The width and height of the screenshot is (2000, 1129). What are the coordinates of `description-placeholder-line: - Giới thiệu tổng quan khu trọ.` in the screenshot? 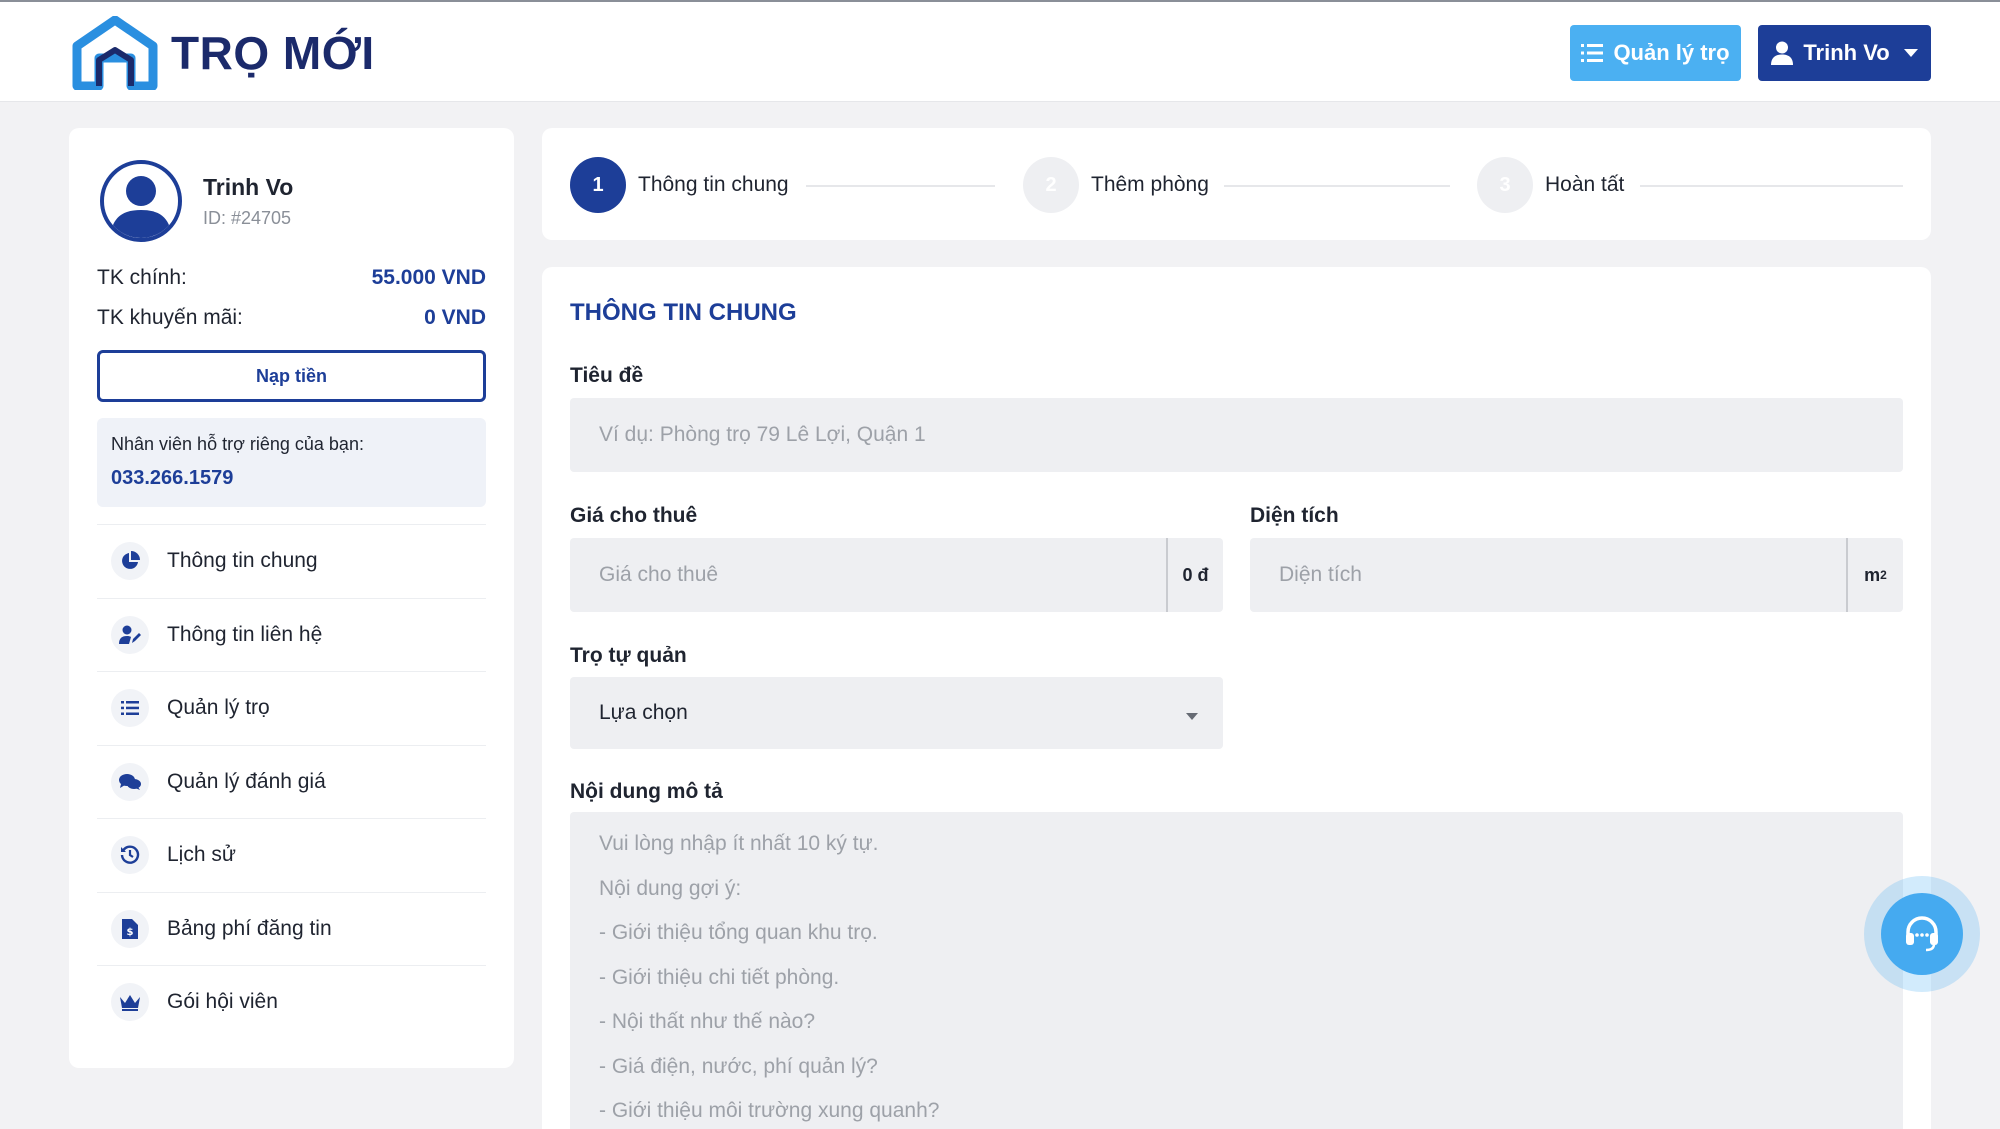 It's located at (738, 932).